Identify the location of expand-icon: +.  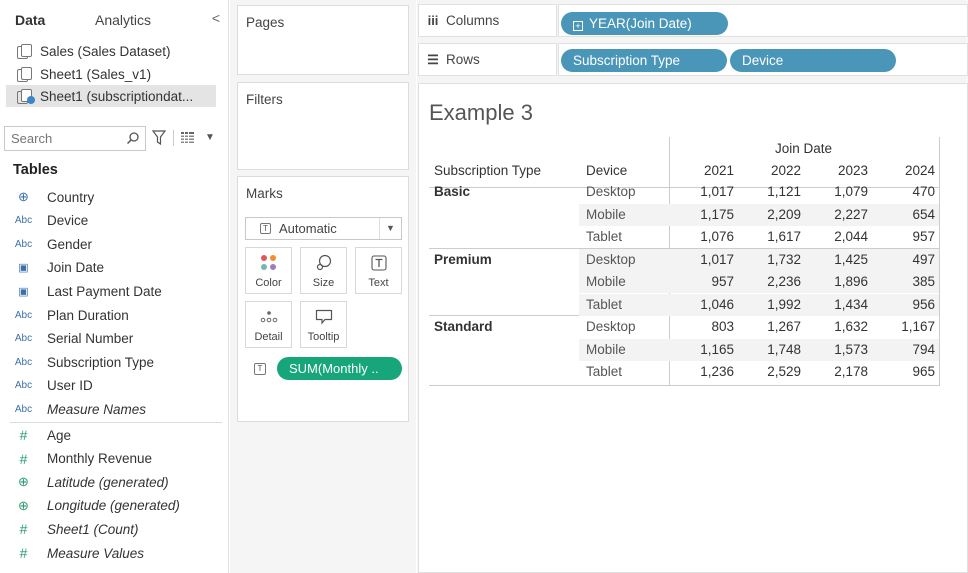
(578, 26).